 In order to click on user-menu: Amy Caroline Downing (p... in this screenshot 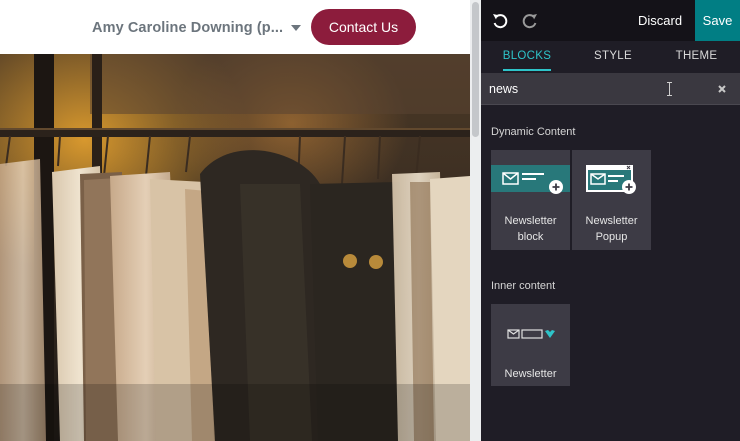, I will do `click(197, 28)`.